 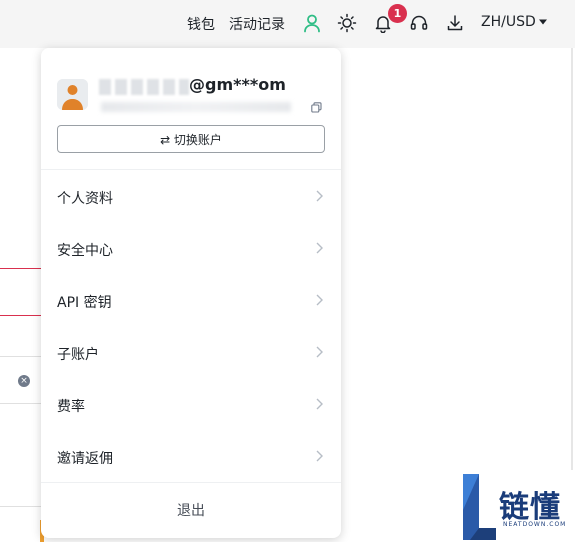 I want to click on top-navbar: 钱包 活动记录 1 ZH/USD, so click(x=287, y=24).